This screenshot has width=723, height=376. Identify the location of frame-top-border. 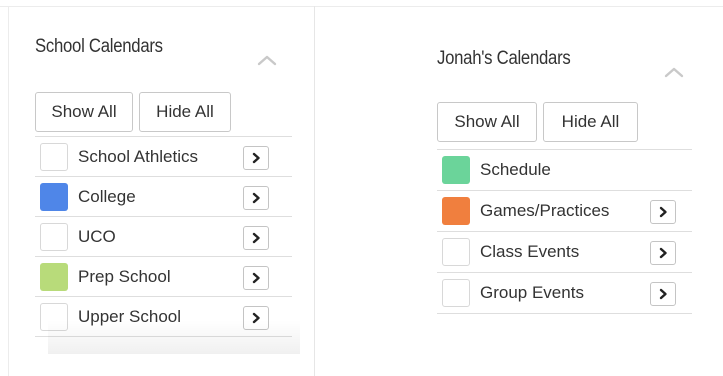
(361, 6).